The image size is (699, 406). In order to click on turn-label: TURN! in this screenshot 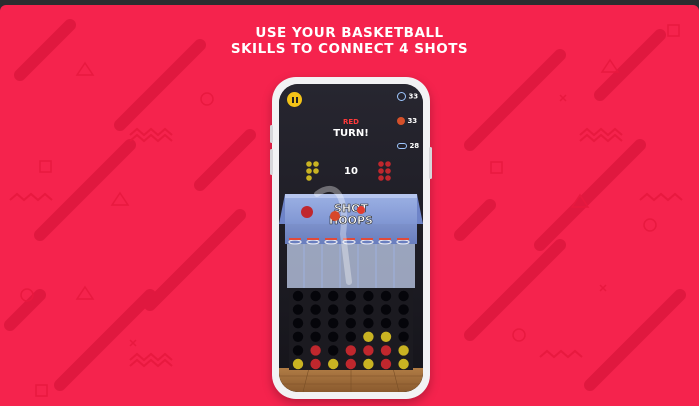, I will do `click(351, 133)`.